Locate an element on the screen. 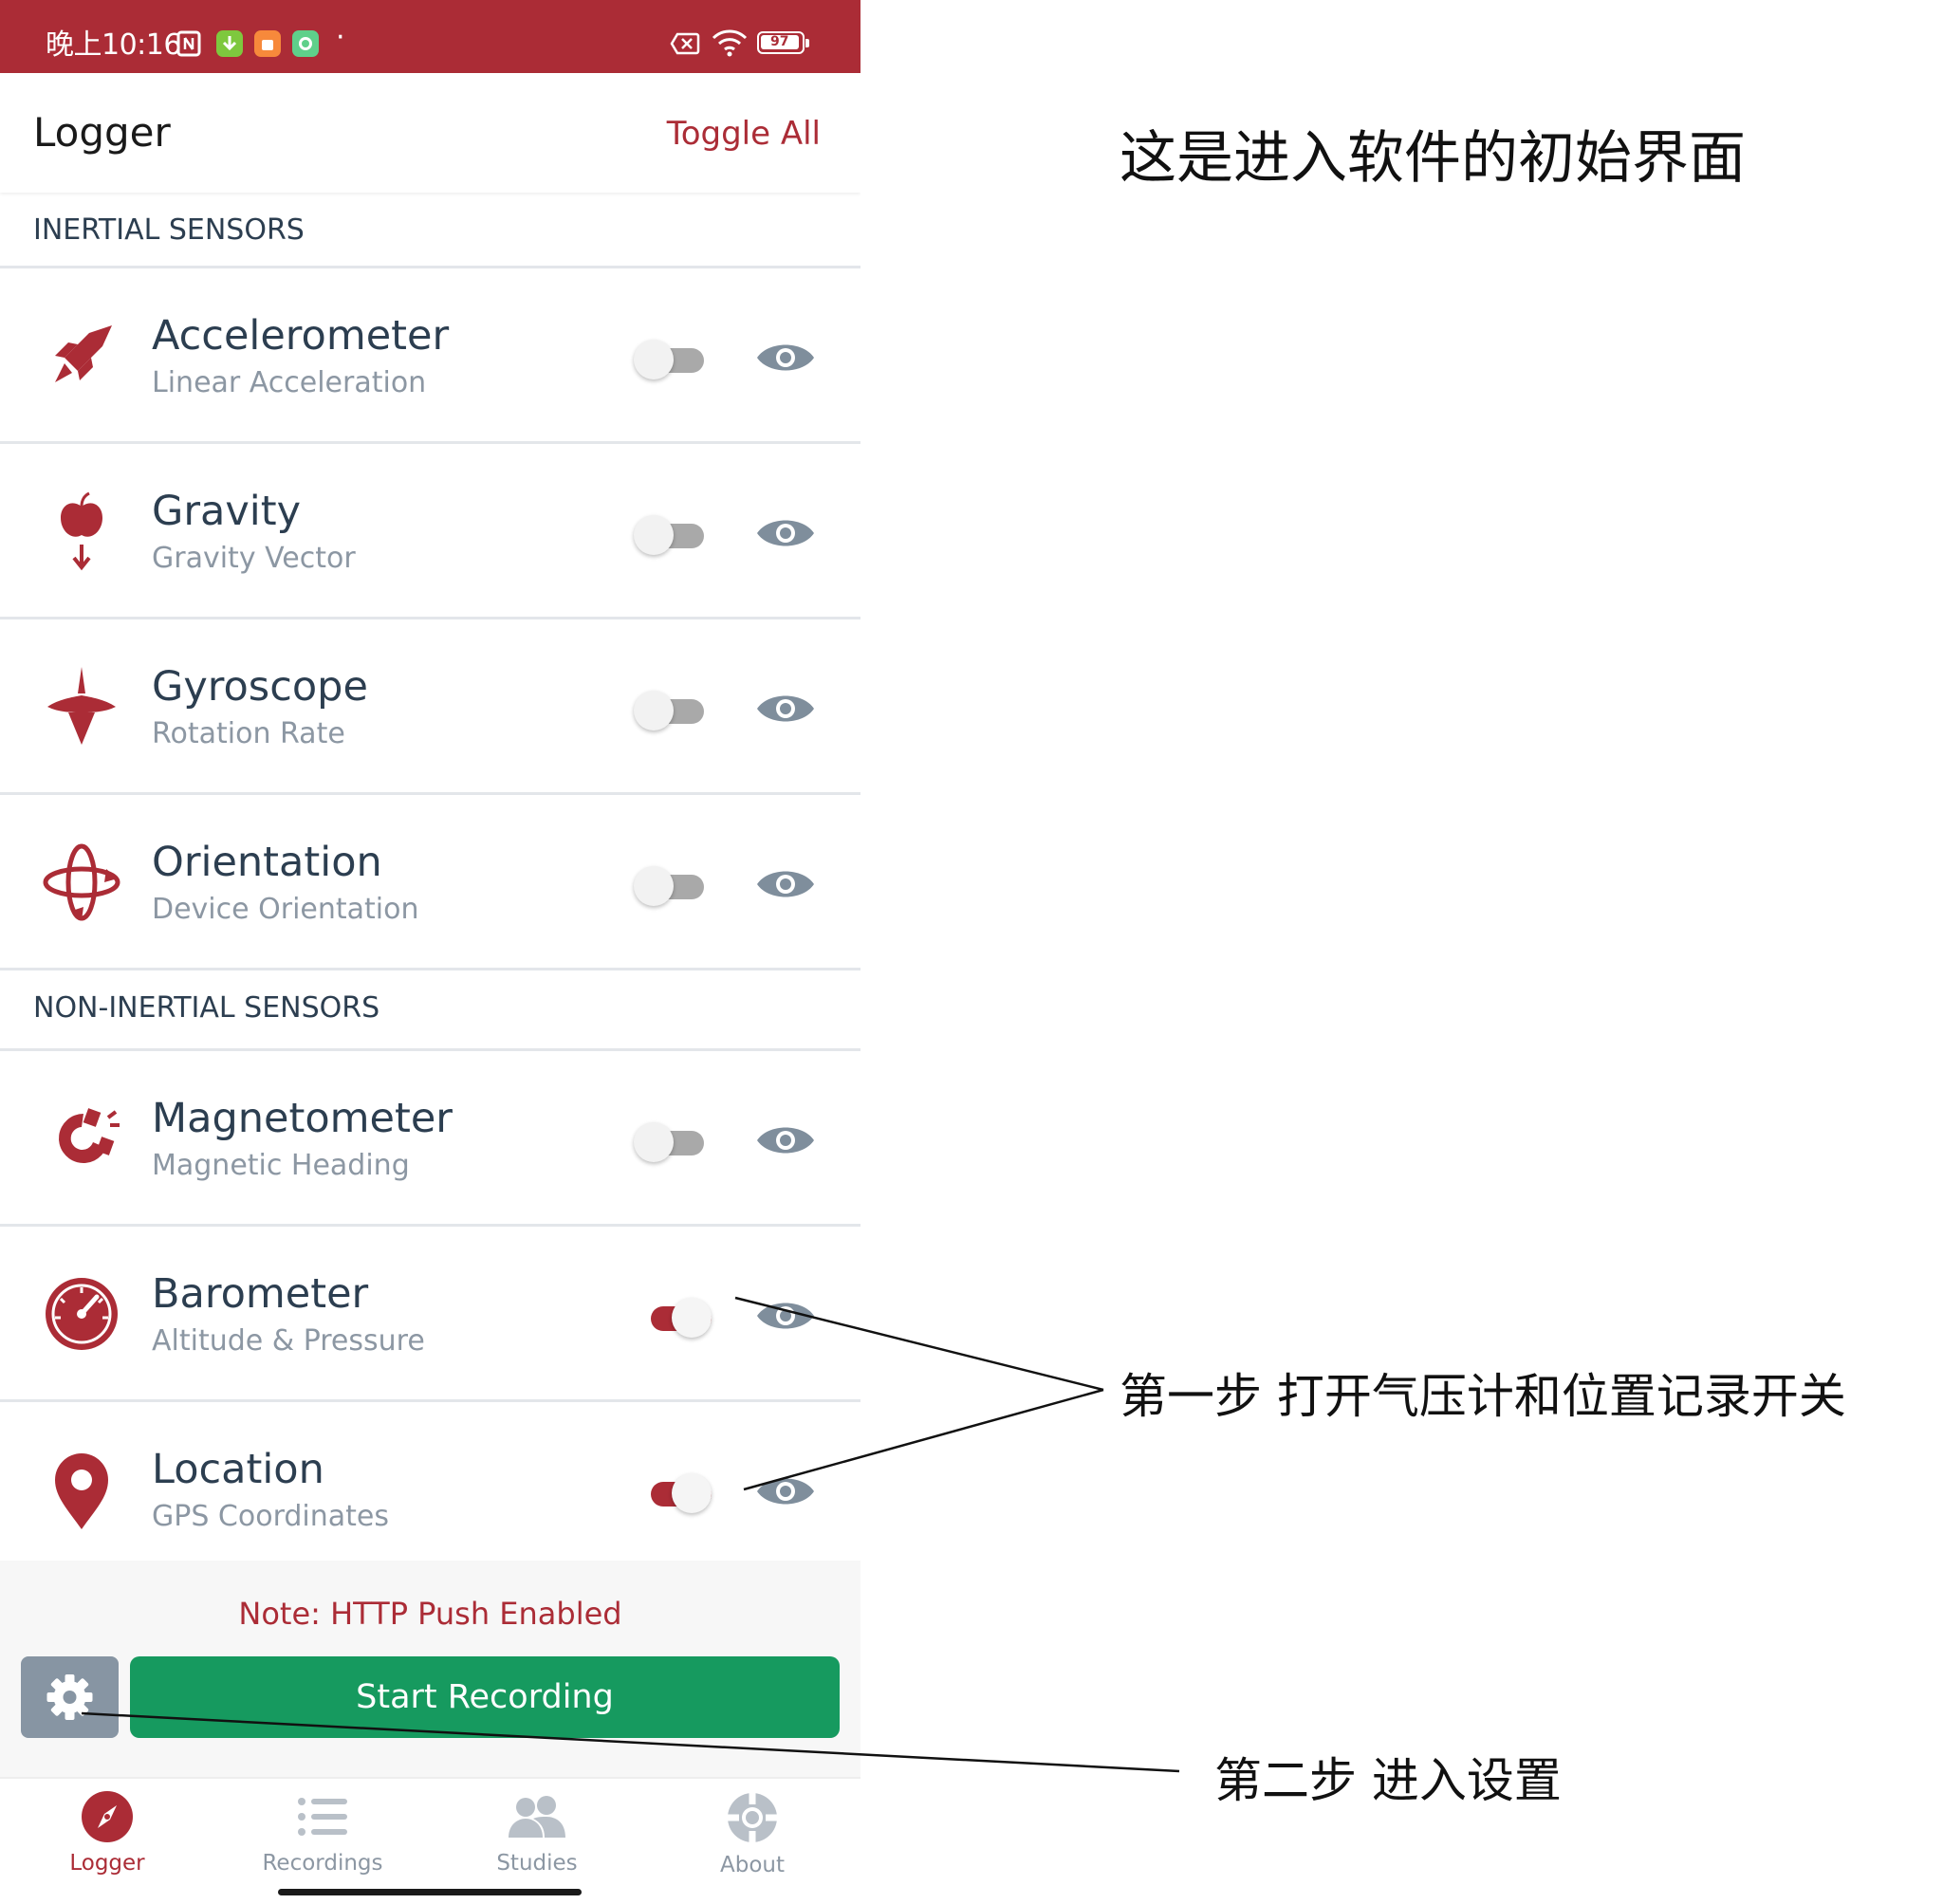 The height and width of the screenshot is (1904, 1943). accelerometer-toggle is located at coordinates (672, 359).